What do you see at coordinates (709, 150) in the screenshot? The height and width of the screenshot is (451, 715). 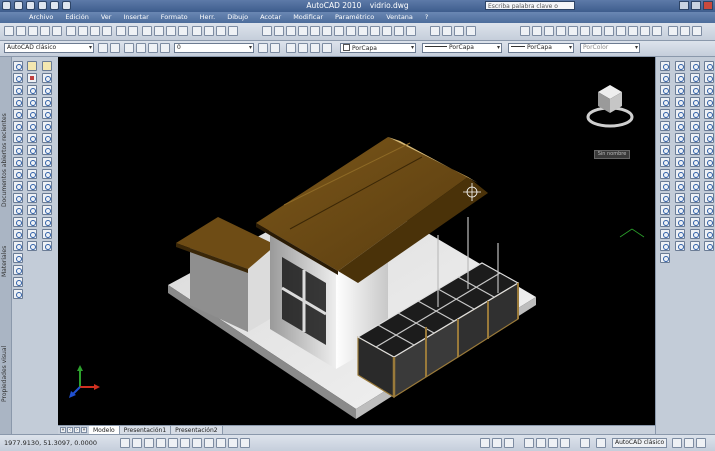 I see `camera-icon` at bounding box center [709, 150].